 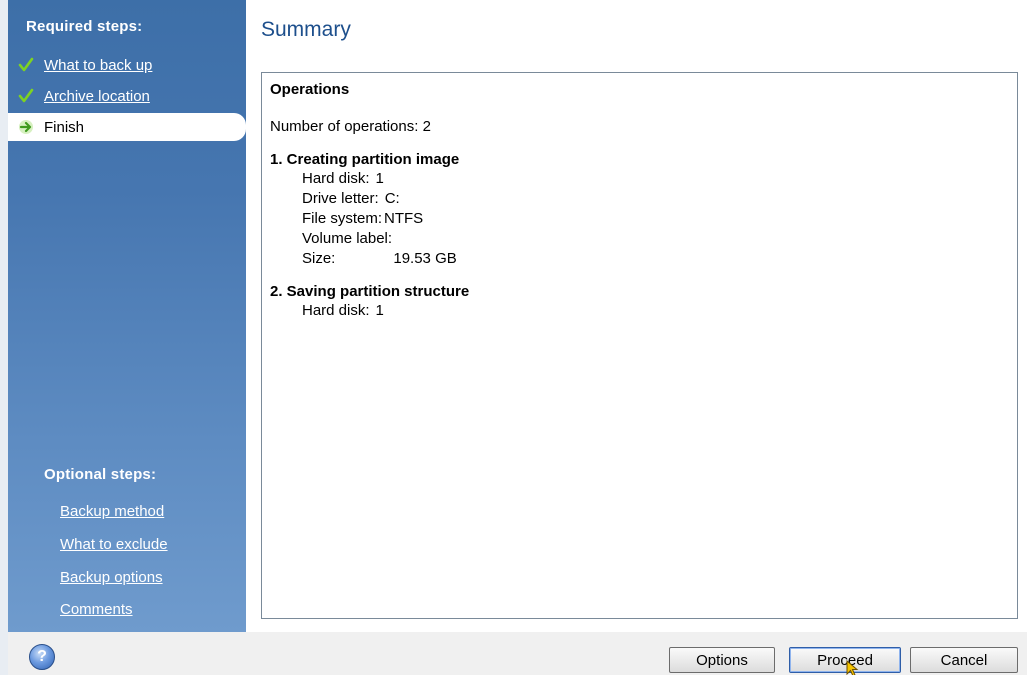 I want to click on help-icon: ?, so click(x=42, y=657).